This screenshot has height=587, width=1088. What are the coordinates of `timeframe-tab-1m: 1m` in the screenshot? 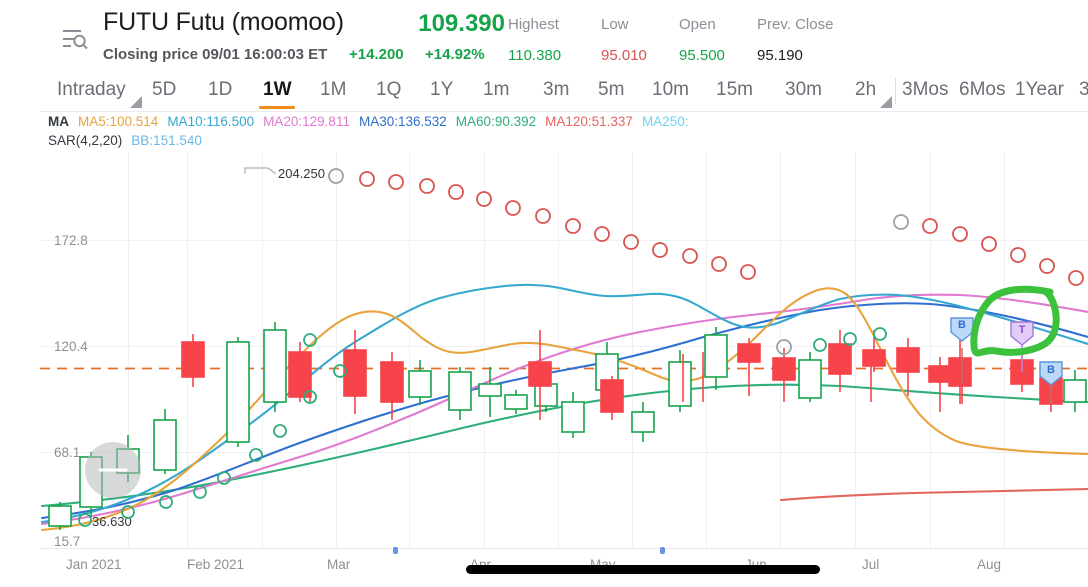 It's located at (496, 91).